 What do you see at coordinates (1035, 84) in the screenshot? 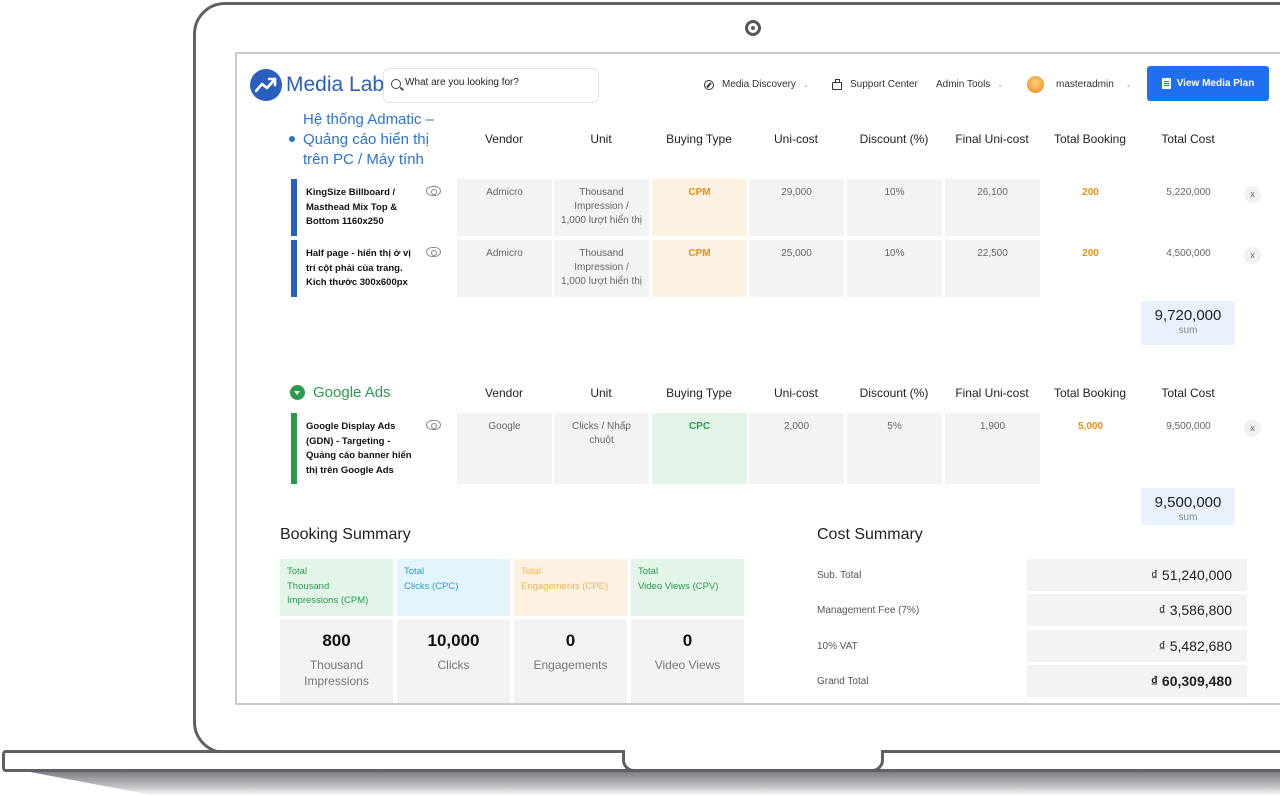
I see `avatar` at bounding box center [1035, 84].